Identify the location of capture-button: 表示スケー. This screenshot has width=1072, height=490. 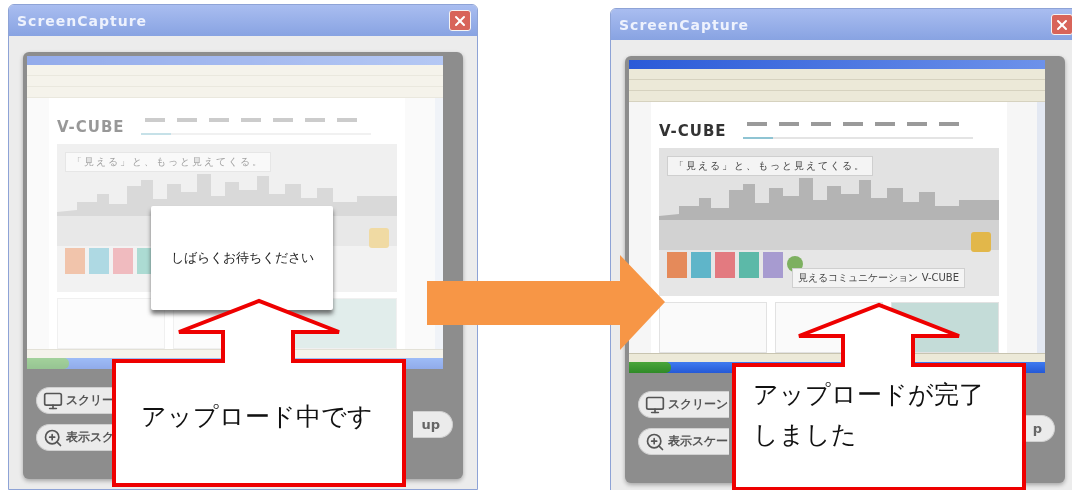
(683, 441).